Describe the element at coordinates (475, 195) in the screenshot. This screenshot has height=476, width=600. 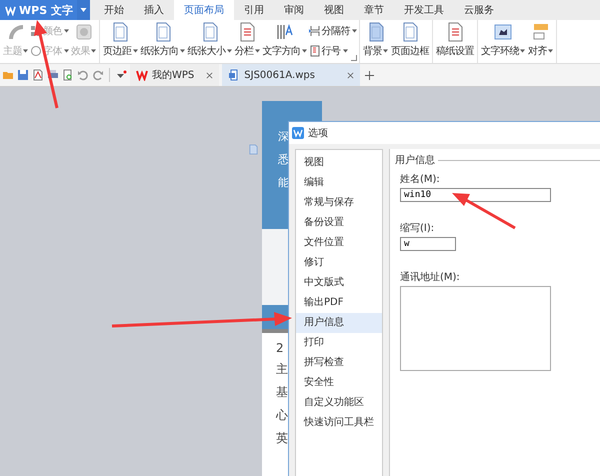
I see `name-field: win10` at that location.